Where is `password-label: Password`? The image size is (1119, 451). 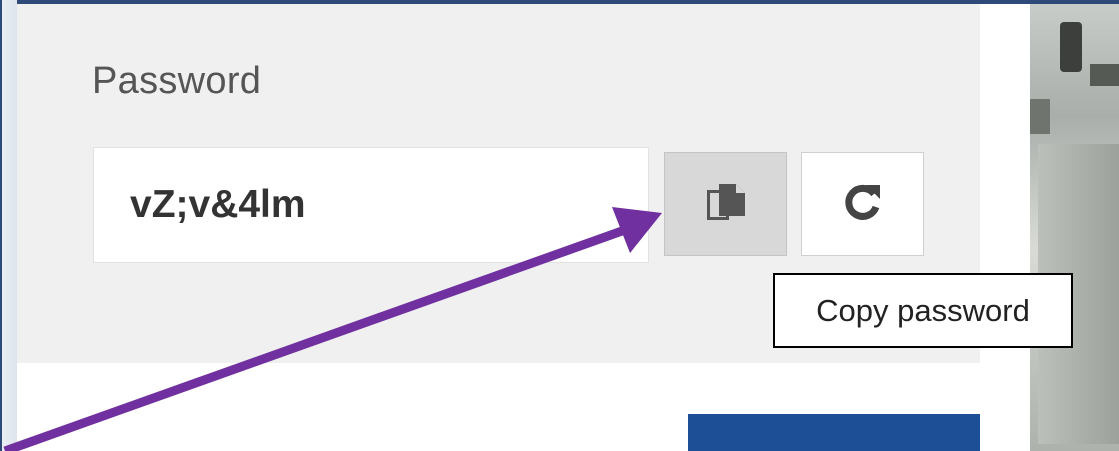
password-label: Password is located at coordinates (177, 81).